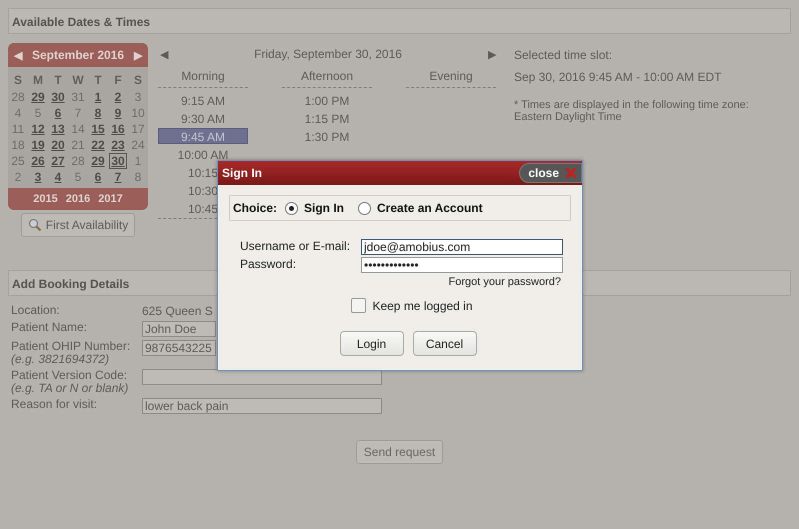 The image size is (799, 529). What do you see at coordinates (70, 388) in the screenshot?
I see `field-hint: (e.g. TA or N or blank)` at bounding box center [70, 388].